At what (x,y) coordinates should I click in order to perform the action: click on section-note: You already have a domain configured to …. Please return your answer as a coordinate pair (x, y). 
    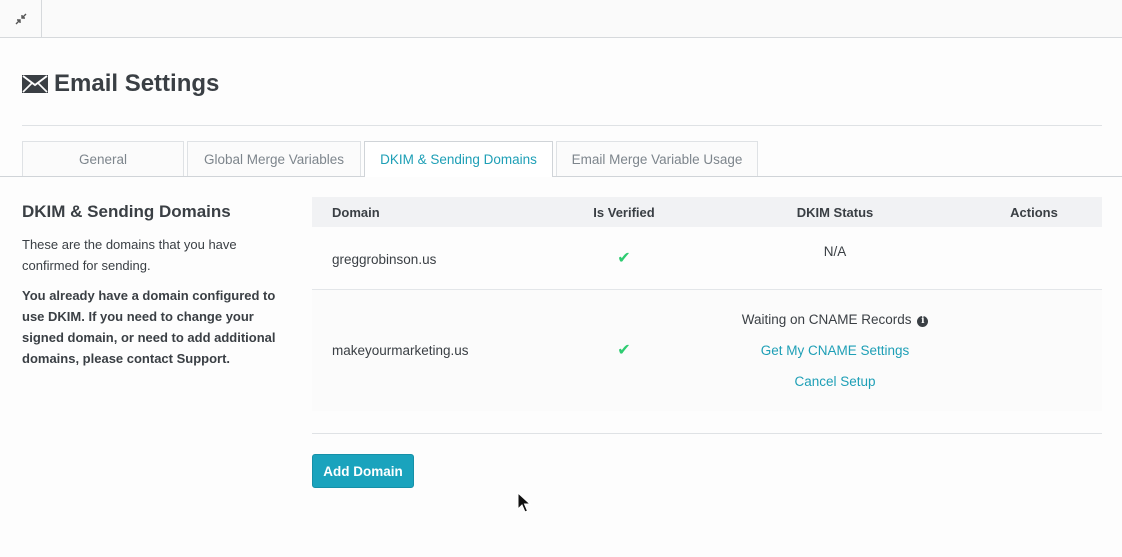
    Looking at the image, I should click on (149, 327).